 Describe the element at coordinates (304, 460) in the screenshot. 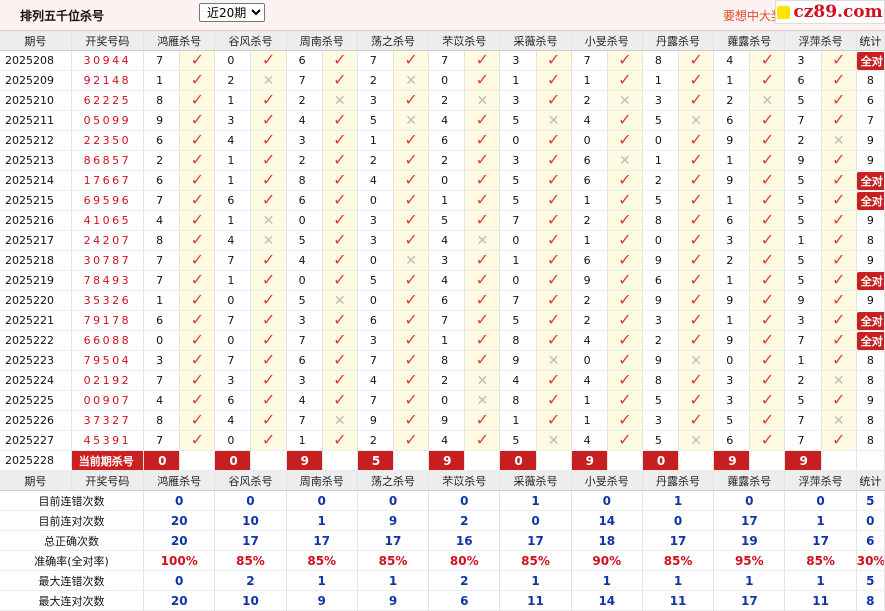

I see `current-kill-number: 9` at that location.